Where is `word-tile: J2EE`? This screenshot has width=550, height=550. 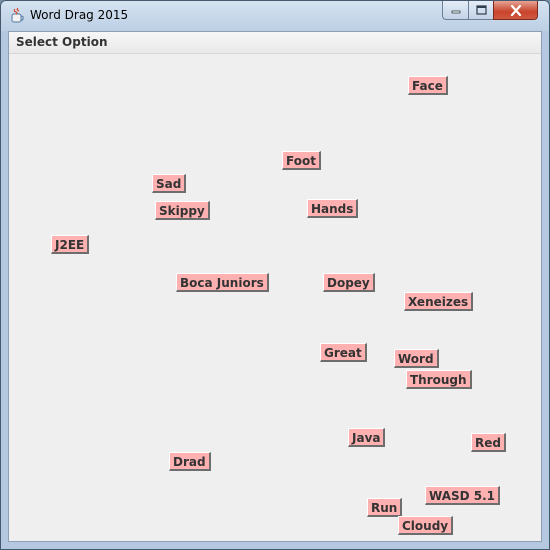 word-tile: J2EE is located at coordinates (70, 244).